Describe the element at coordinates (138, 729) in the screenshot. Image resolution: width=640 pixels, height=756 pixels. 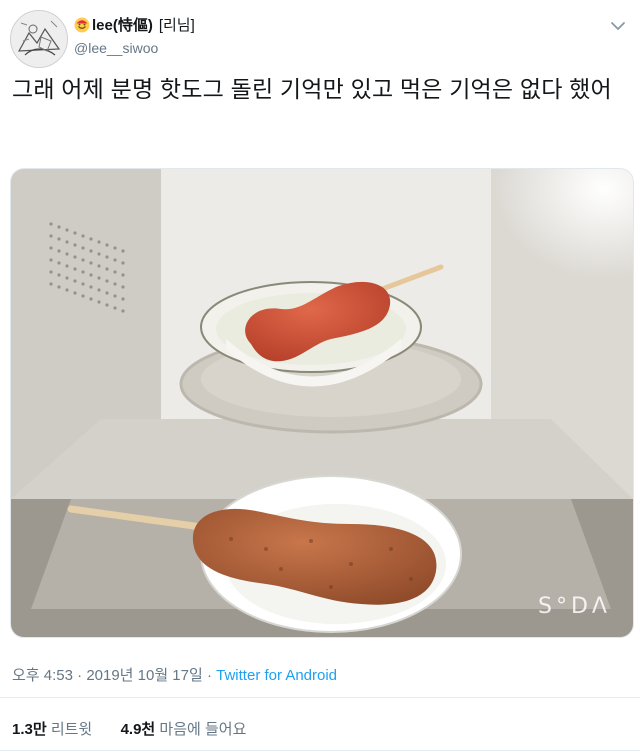
I see `likes-count: 4.9천` at that location.